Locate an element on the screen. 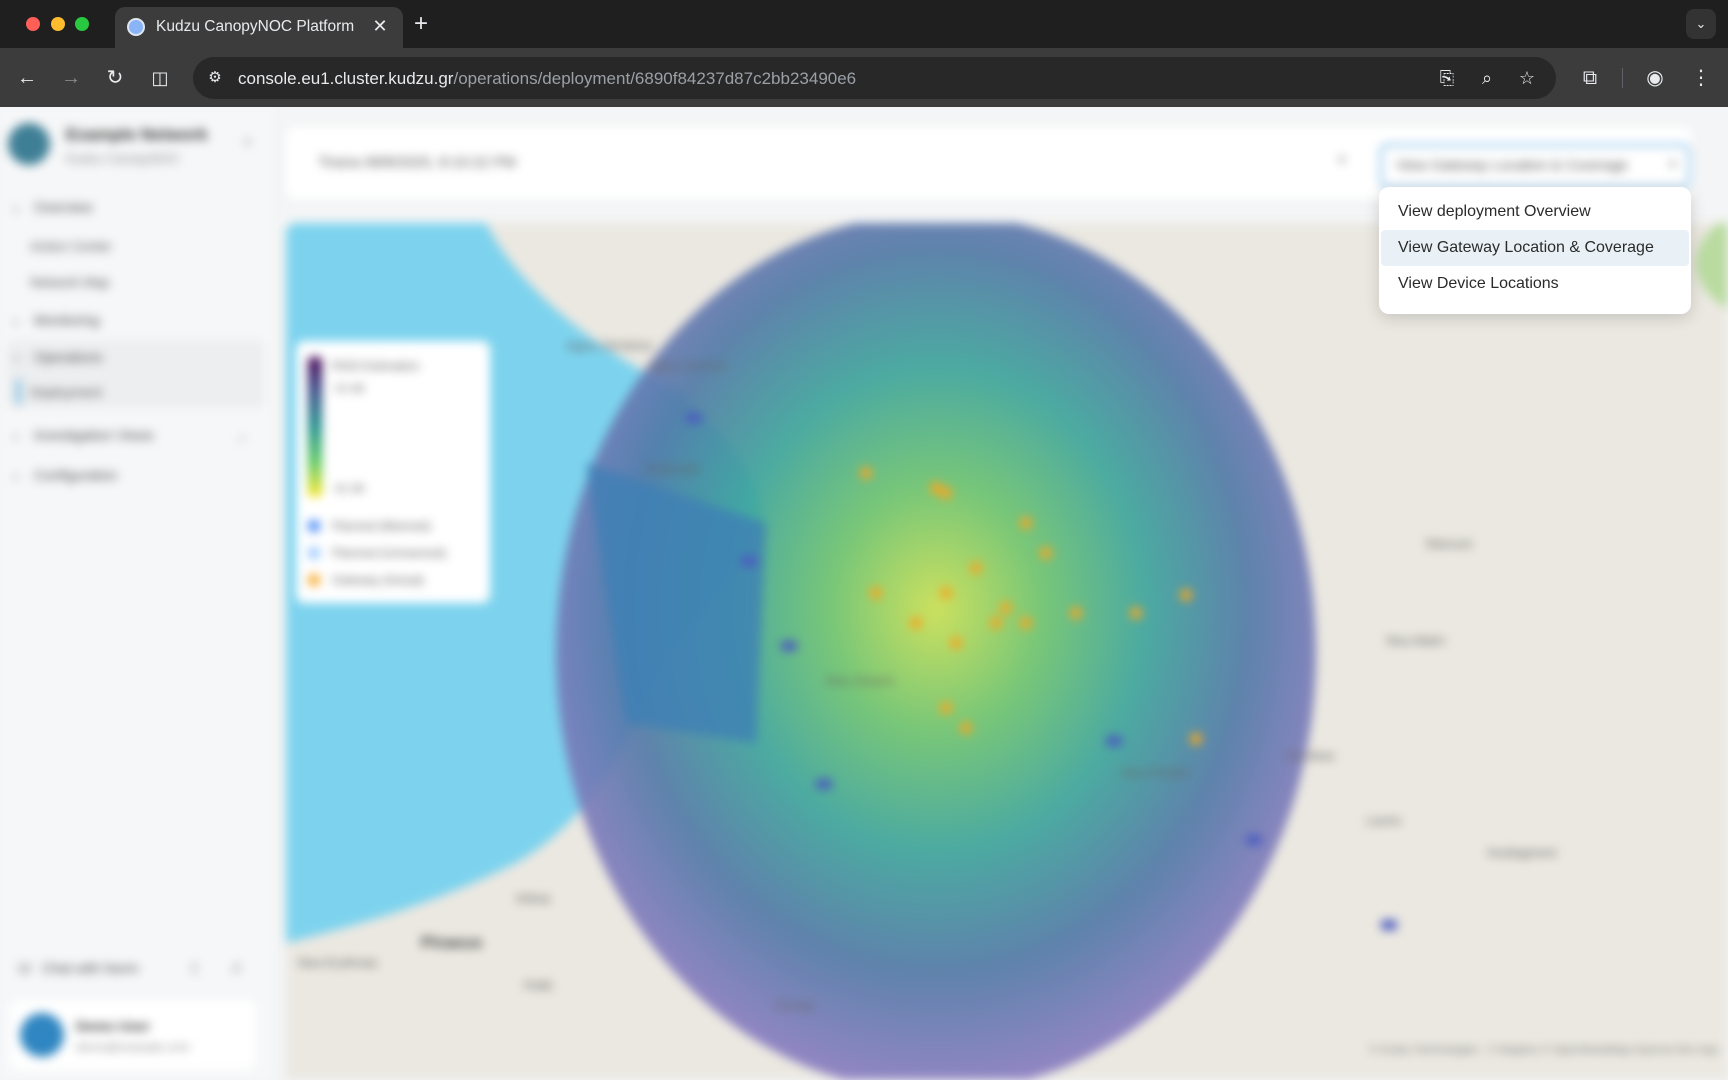  park-area is located at coordinates (1712, 266).